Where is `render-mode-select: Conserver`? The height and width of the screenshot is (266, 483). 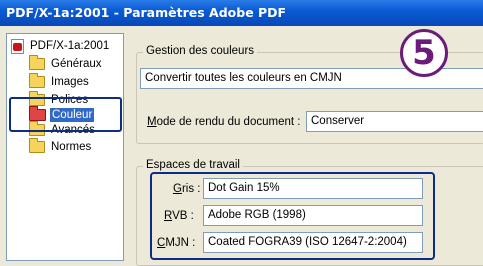 render-mode-select: Conserver is located at coordinates (394, 121).